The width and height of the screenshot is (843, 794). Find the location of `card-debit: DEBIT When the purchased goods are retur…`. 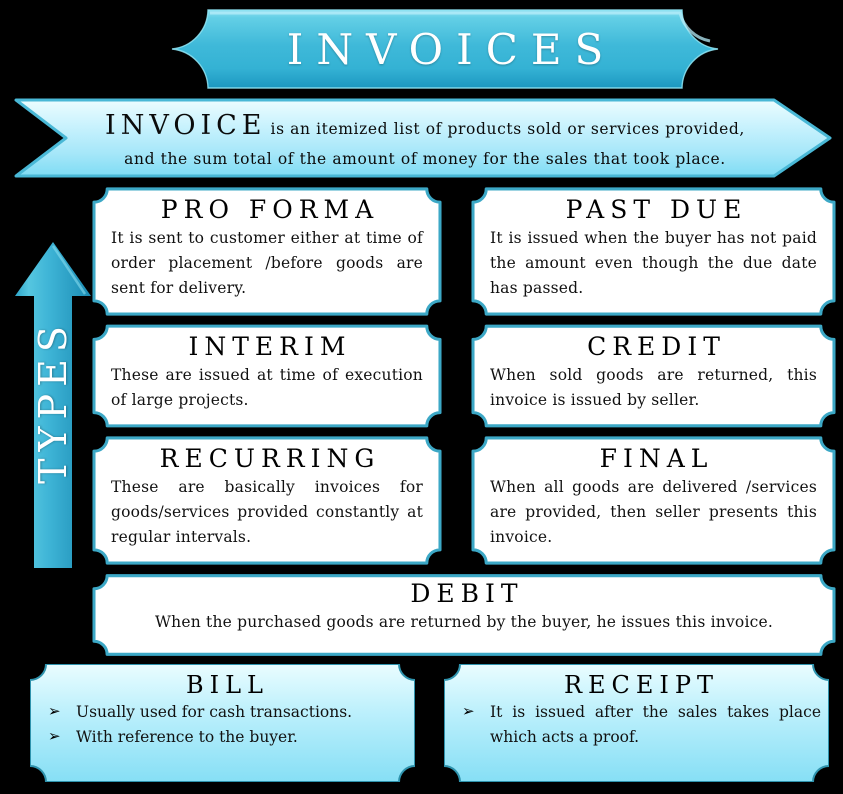

card-debit: DEBIT When the purchased goods are retur… is located at coordinates (464, 615).